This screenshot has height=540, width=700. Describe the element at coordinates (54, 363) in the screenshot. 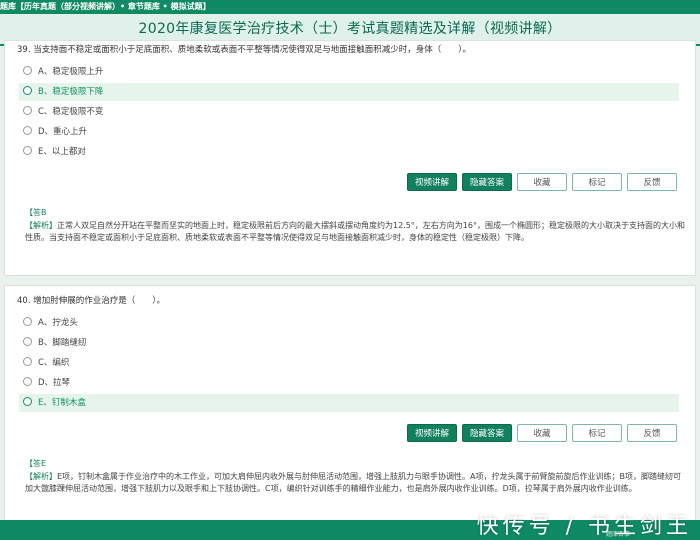

I see `option-label: C、编织` at that location.